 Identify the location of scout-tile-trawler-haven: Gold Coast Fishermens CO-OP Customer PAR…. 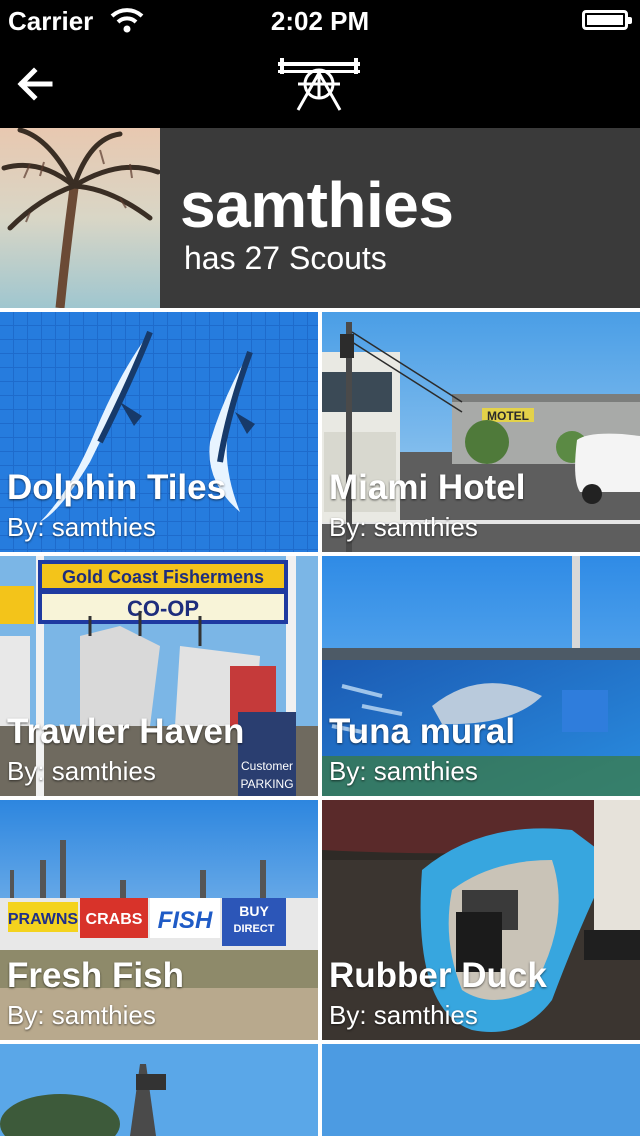
(159, 676).